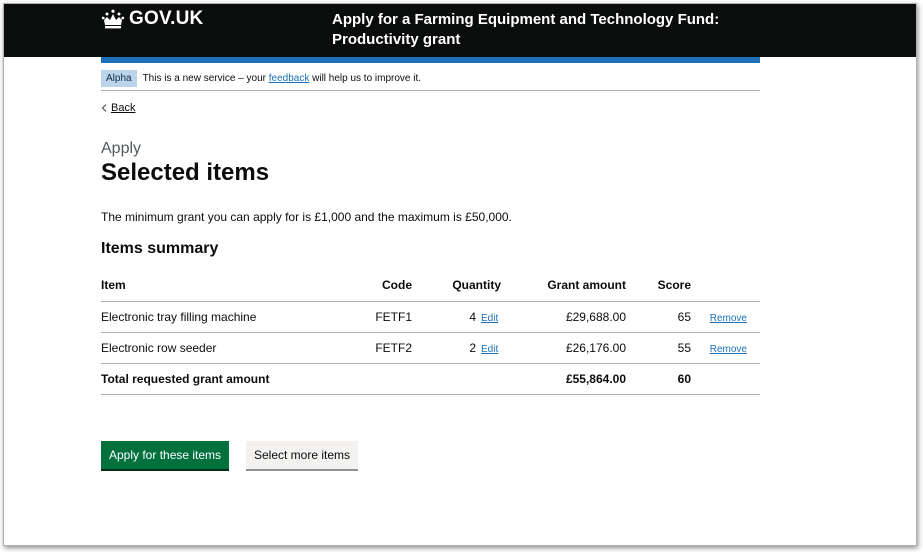 The width and height of the screenshot is (923, 552). What do you see at coordinates (563, 348) in the screenshot?
I see `item-grant-amount: £26,176.00` at bounding box center [563, 348].